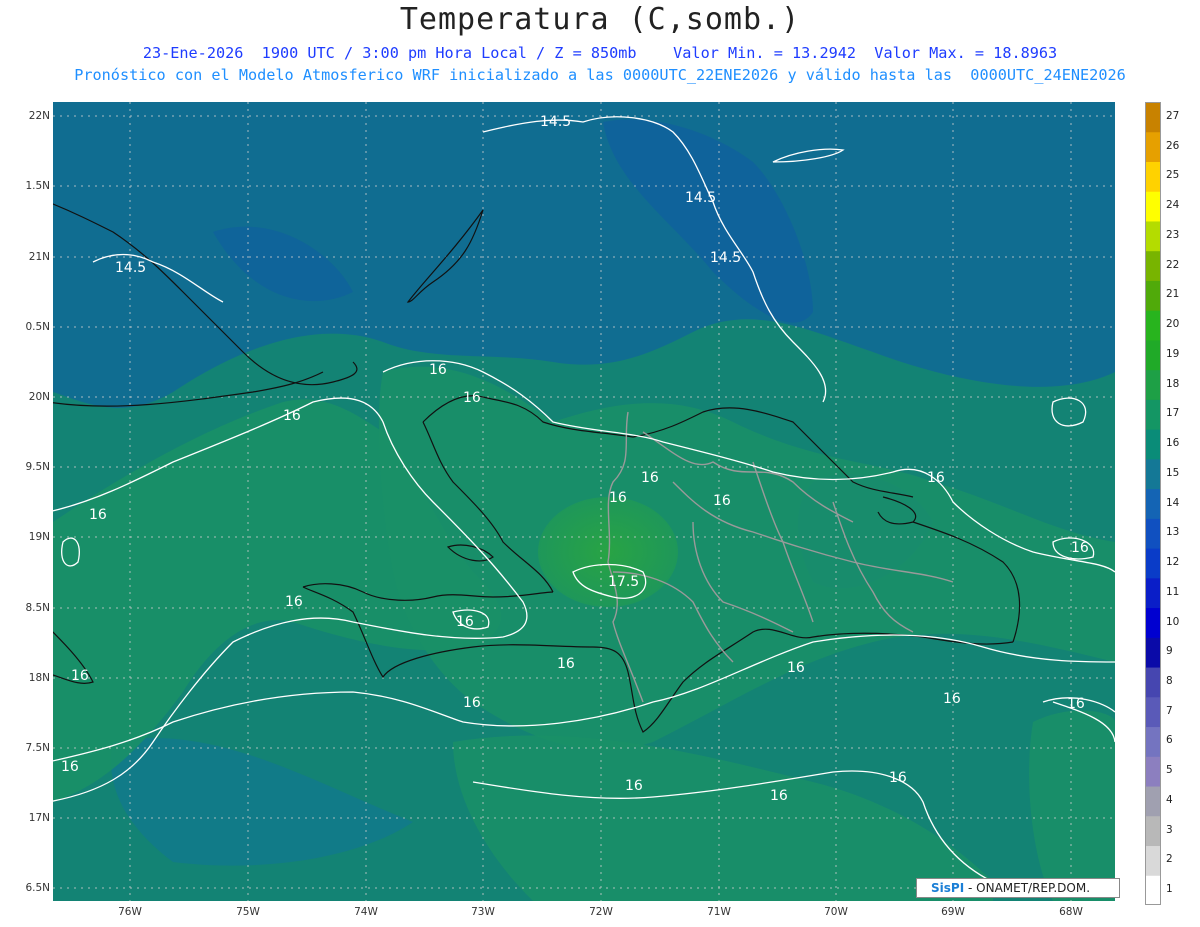 The height and width of the screenshot is (927, 1200). I want to click on lat-label: 1.5N, so click(37, 186).